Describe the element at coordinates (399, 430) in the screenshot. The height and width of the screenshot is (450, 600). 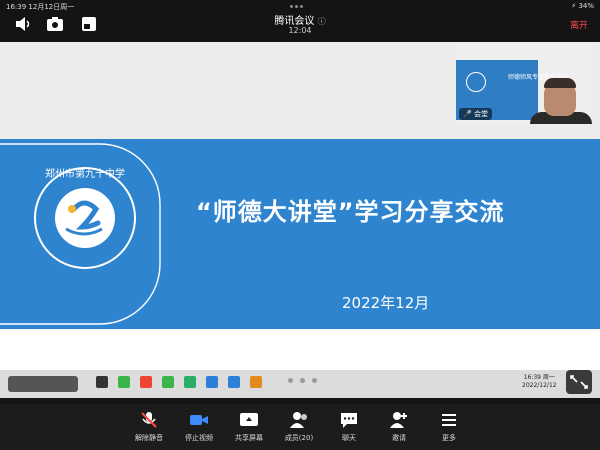
I see `invite-button: 邀请` at that location.